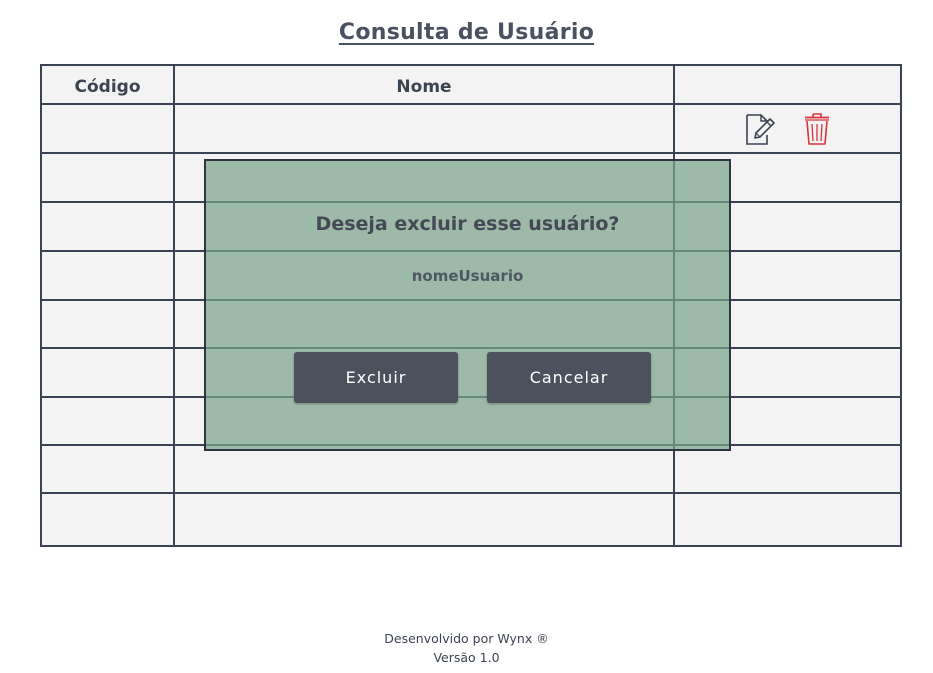 This screenshot has width=933, height=673. I want to click on table-header-row: Código Nome, so click(471, 85).